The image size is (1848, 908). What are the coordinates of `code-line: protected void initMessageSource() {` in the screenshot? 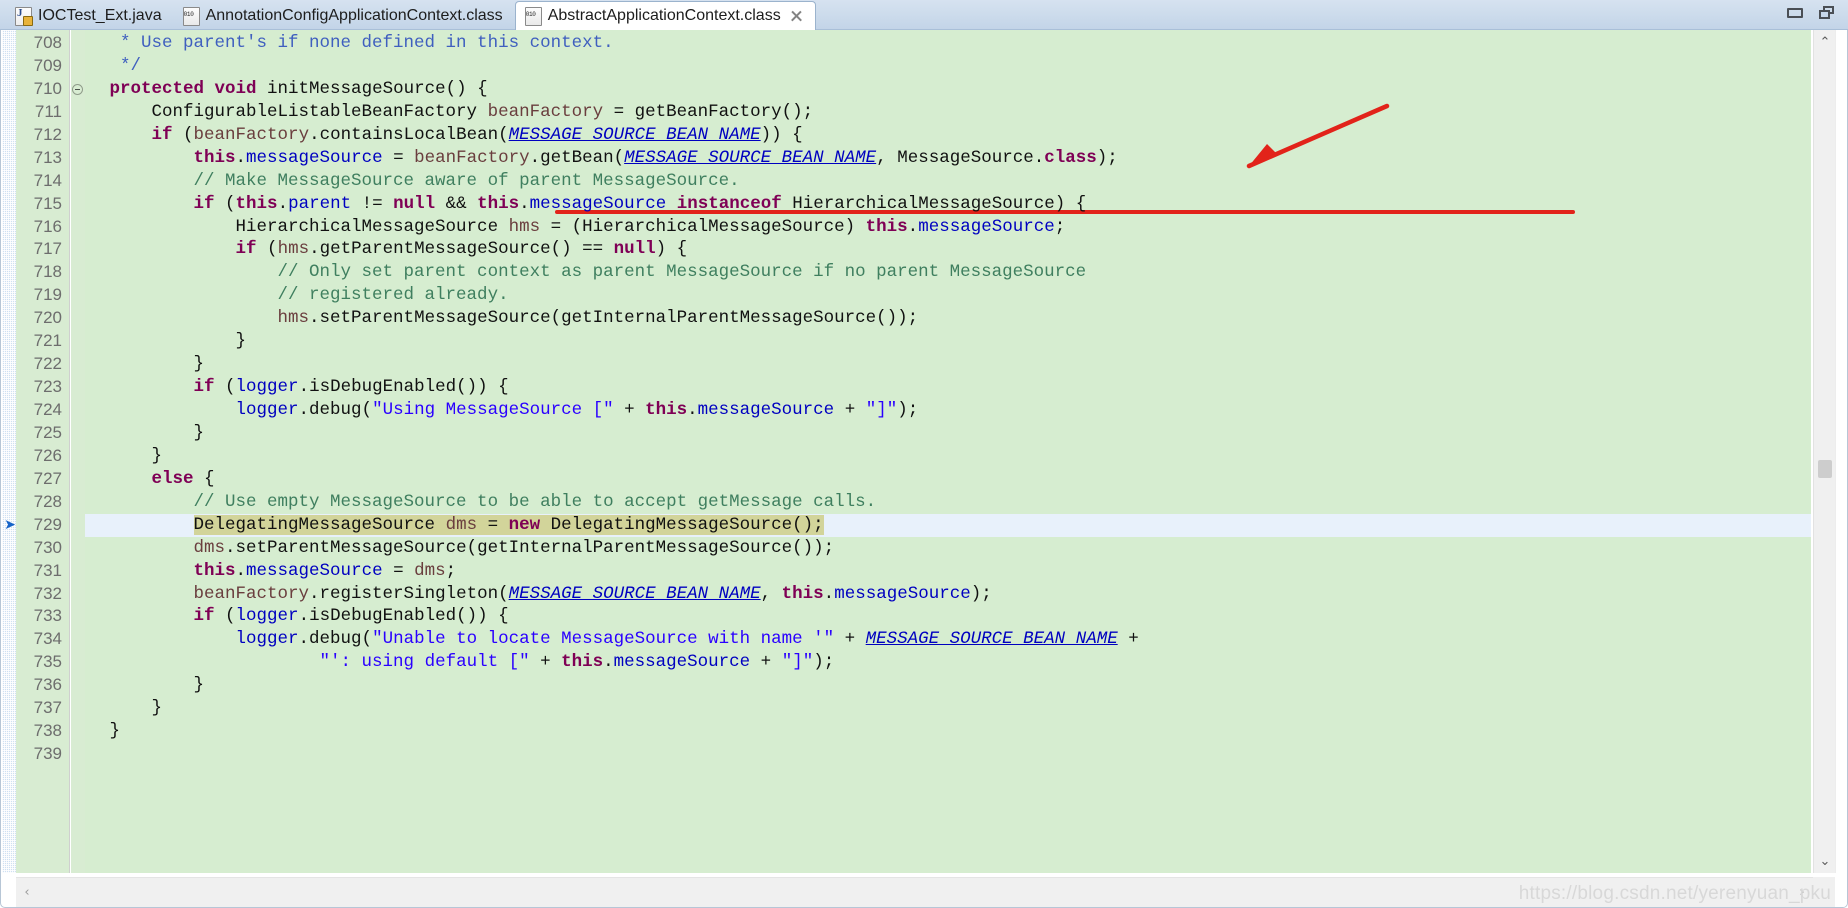 It's located at (948, 89).